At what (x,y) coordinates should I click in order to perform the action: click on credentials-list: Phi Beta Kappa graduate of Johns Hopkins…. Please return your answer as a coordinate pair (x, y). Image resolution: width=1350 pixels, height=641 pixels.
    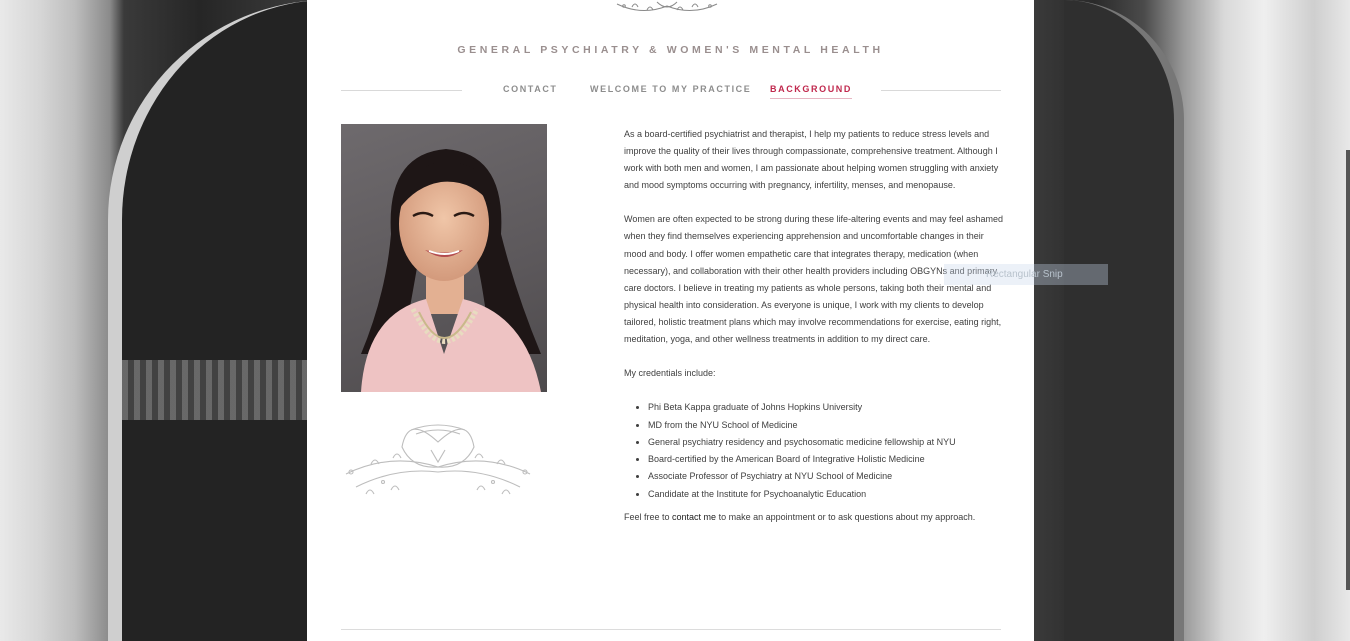
    Looking at the image, I should click on (814, 451).